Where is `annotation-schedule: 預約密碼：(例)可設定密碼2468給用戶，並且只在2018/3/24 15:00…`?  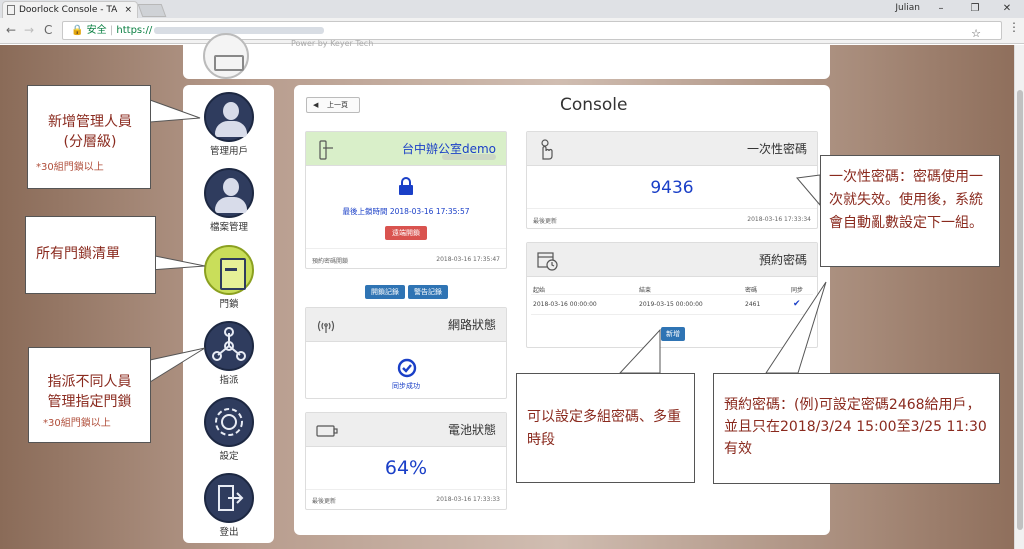
annotation-schedule: 預約密碼：(例)可設定密碼2468給用戶，並且只在2018/3/24 15:00… is located at coordinates (856, 428).